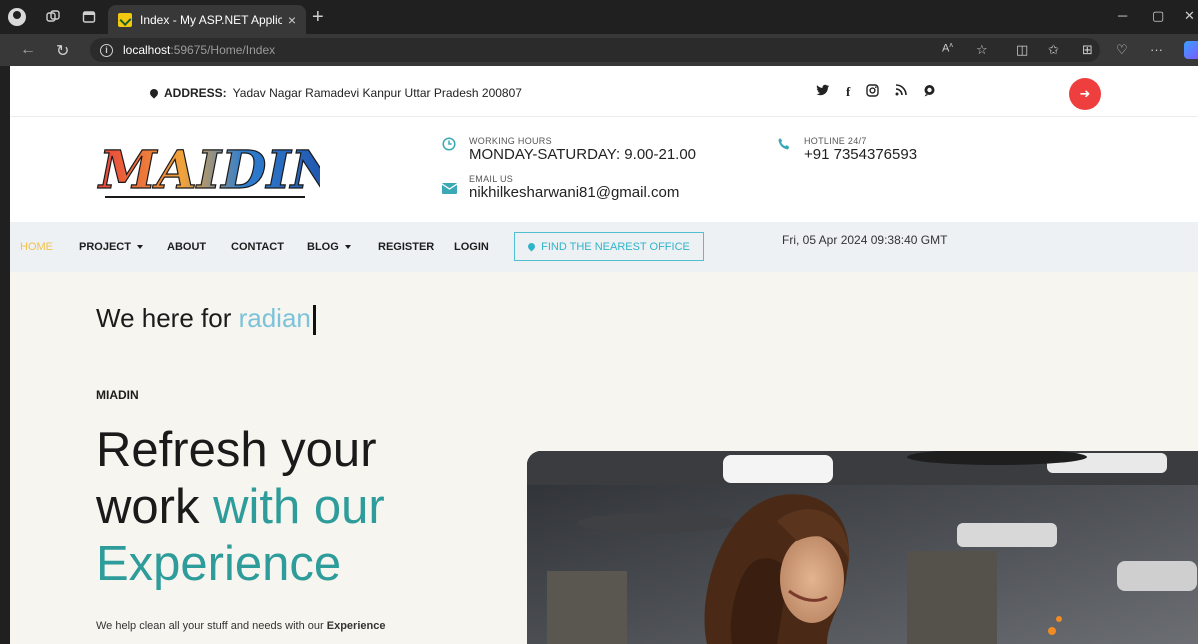 This screenshot has height=644, width=1198. Describe the element at coordinates (164, 318) in the screenshot. I see `typing-prefix: We here for` at that location.